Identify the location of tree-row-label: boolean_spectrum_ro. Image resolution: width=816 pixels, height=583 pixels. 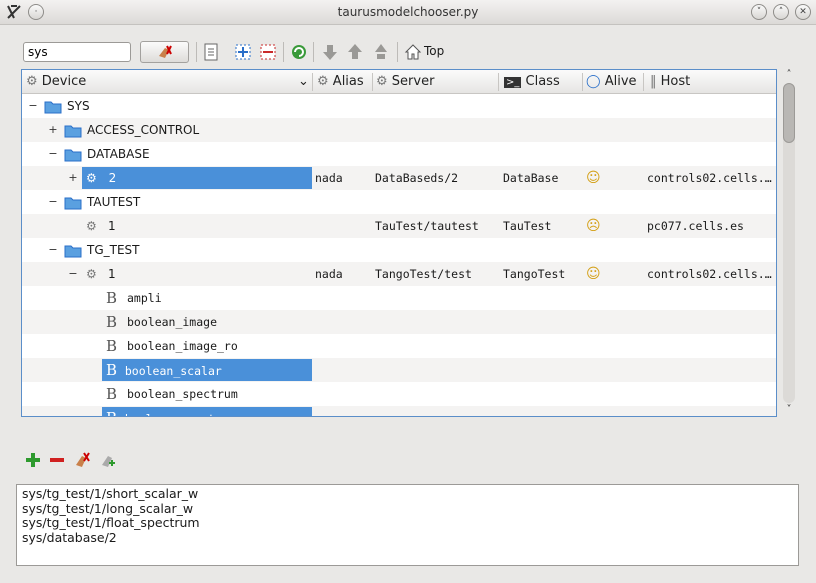
(191, 414).